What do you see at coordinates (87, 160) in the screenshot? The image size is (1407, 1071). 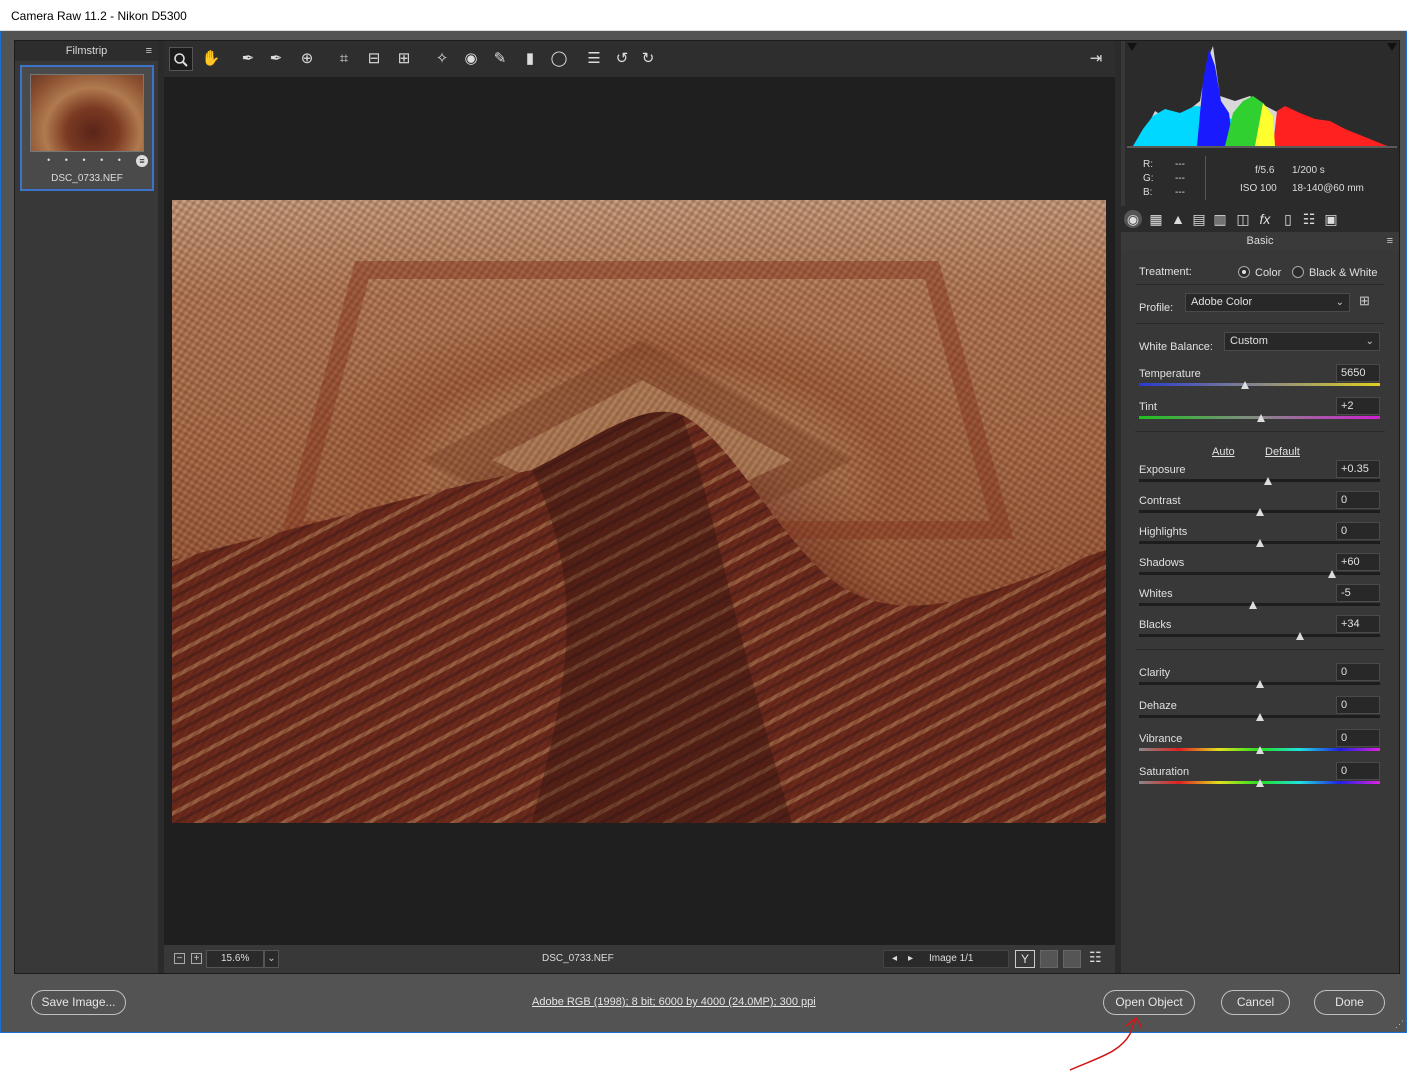 I see `rating-dots: • • • • •` at bounding box center [87, 160].